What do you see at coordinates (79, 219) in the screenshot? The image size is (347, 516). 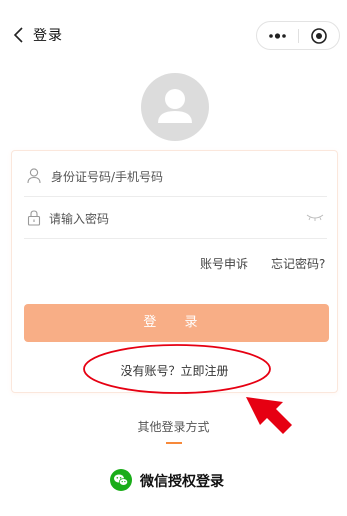 I see `password-placeholder: 请输入密码` at bounding box center [79, 219].